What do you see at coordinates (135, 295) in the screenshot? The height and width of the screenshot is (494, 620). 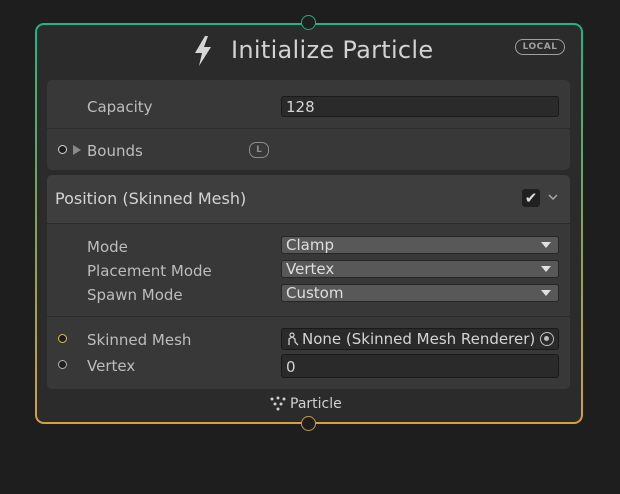 I see `spawn-mode-label: Spawn Mode` at bounding box center [135, 295].